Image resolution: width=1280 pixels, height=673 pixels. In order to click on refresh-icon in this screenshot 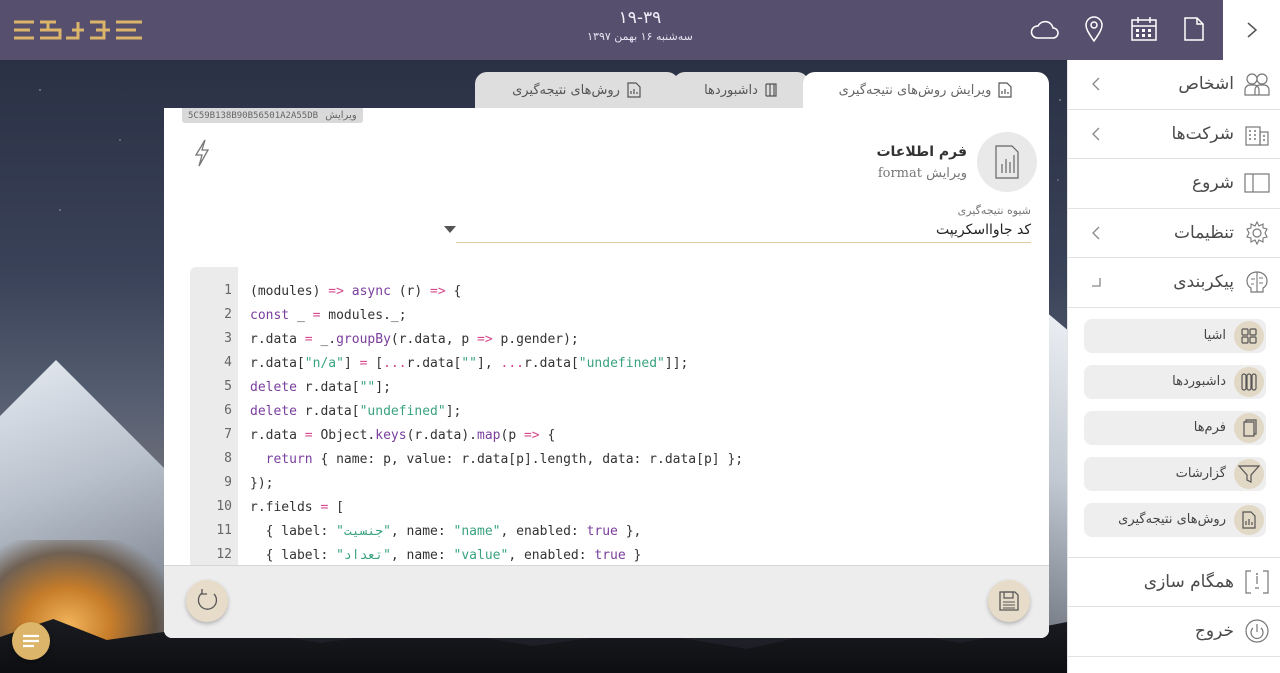, I will do `click(207, 599)`.